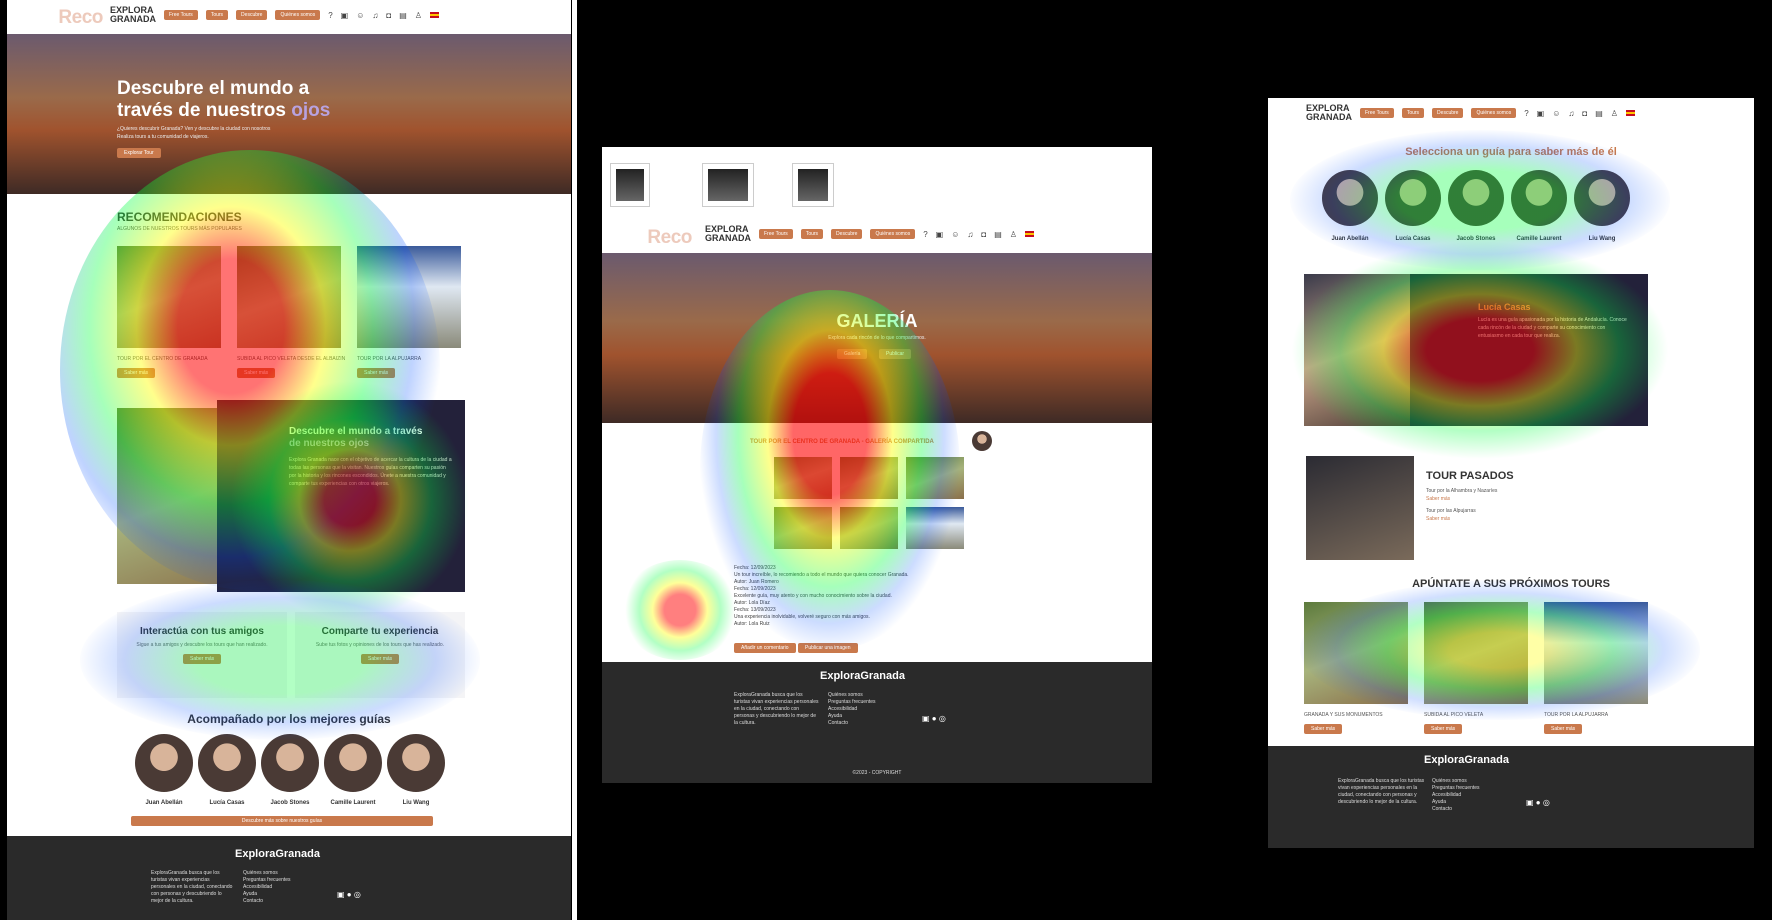 The width and height of the screenshot is (1772, 920). What do you see at coordinates (376, 373) in the screenshot?
I see `rec-more-button-3: Saber más` at bounding box center [376, 373].